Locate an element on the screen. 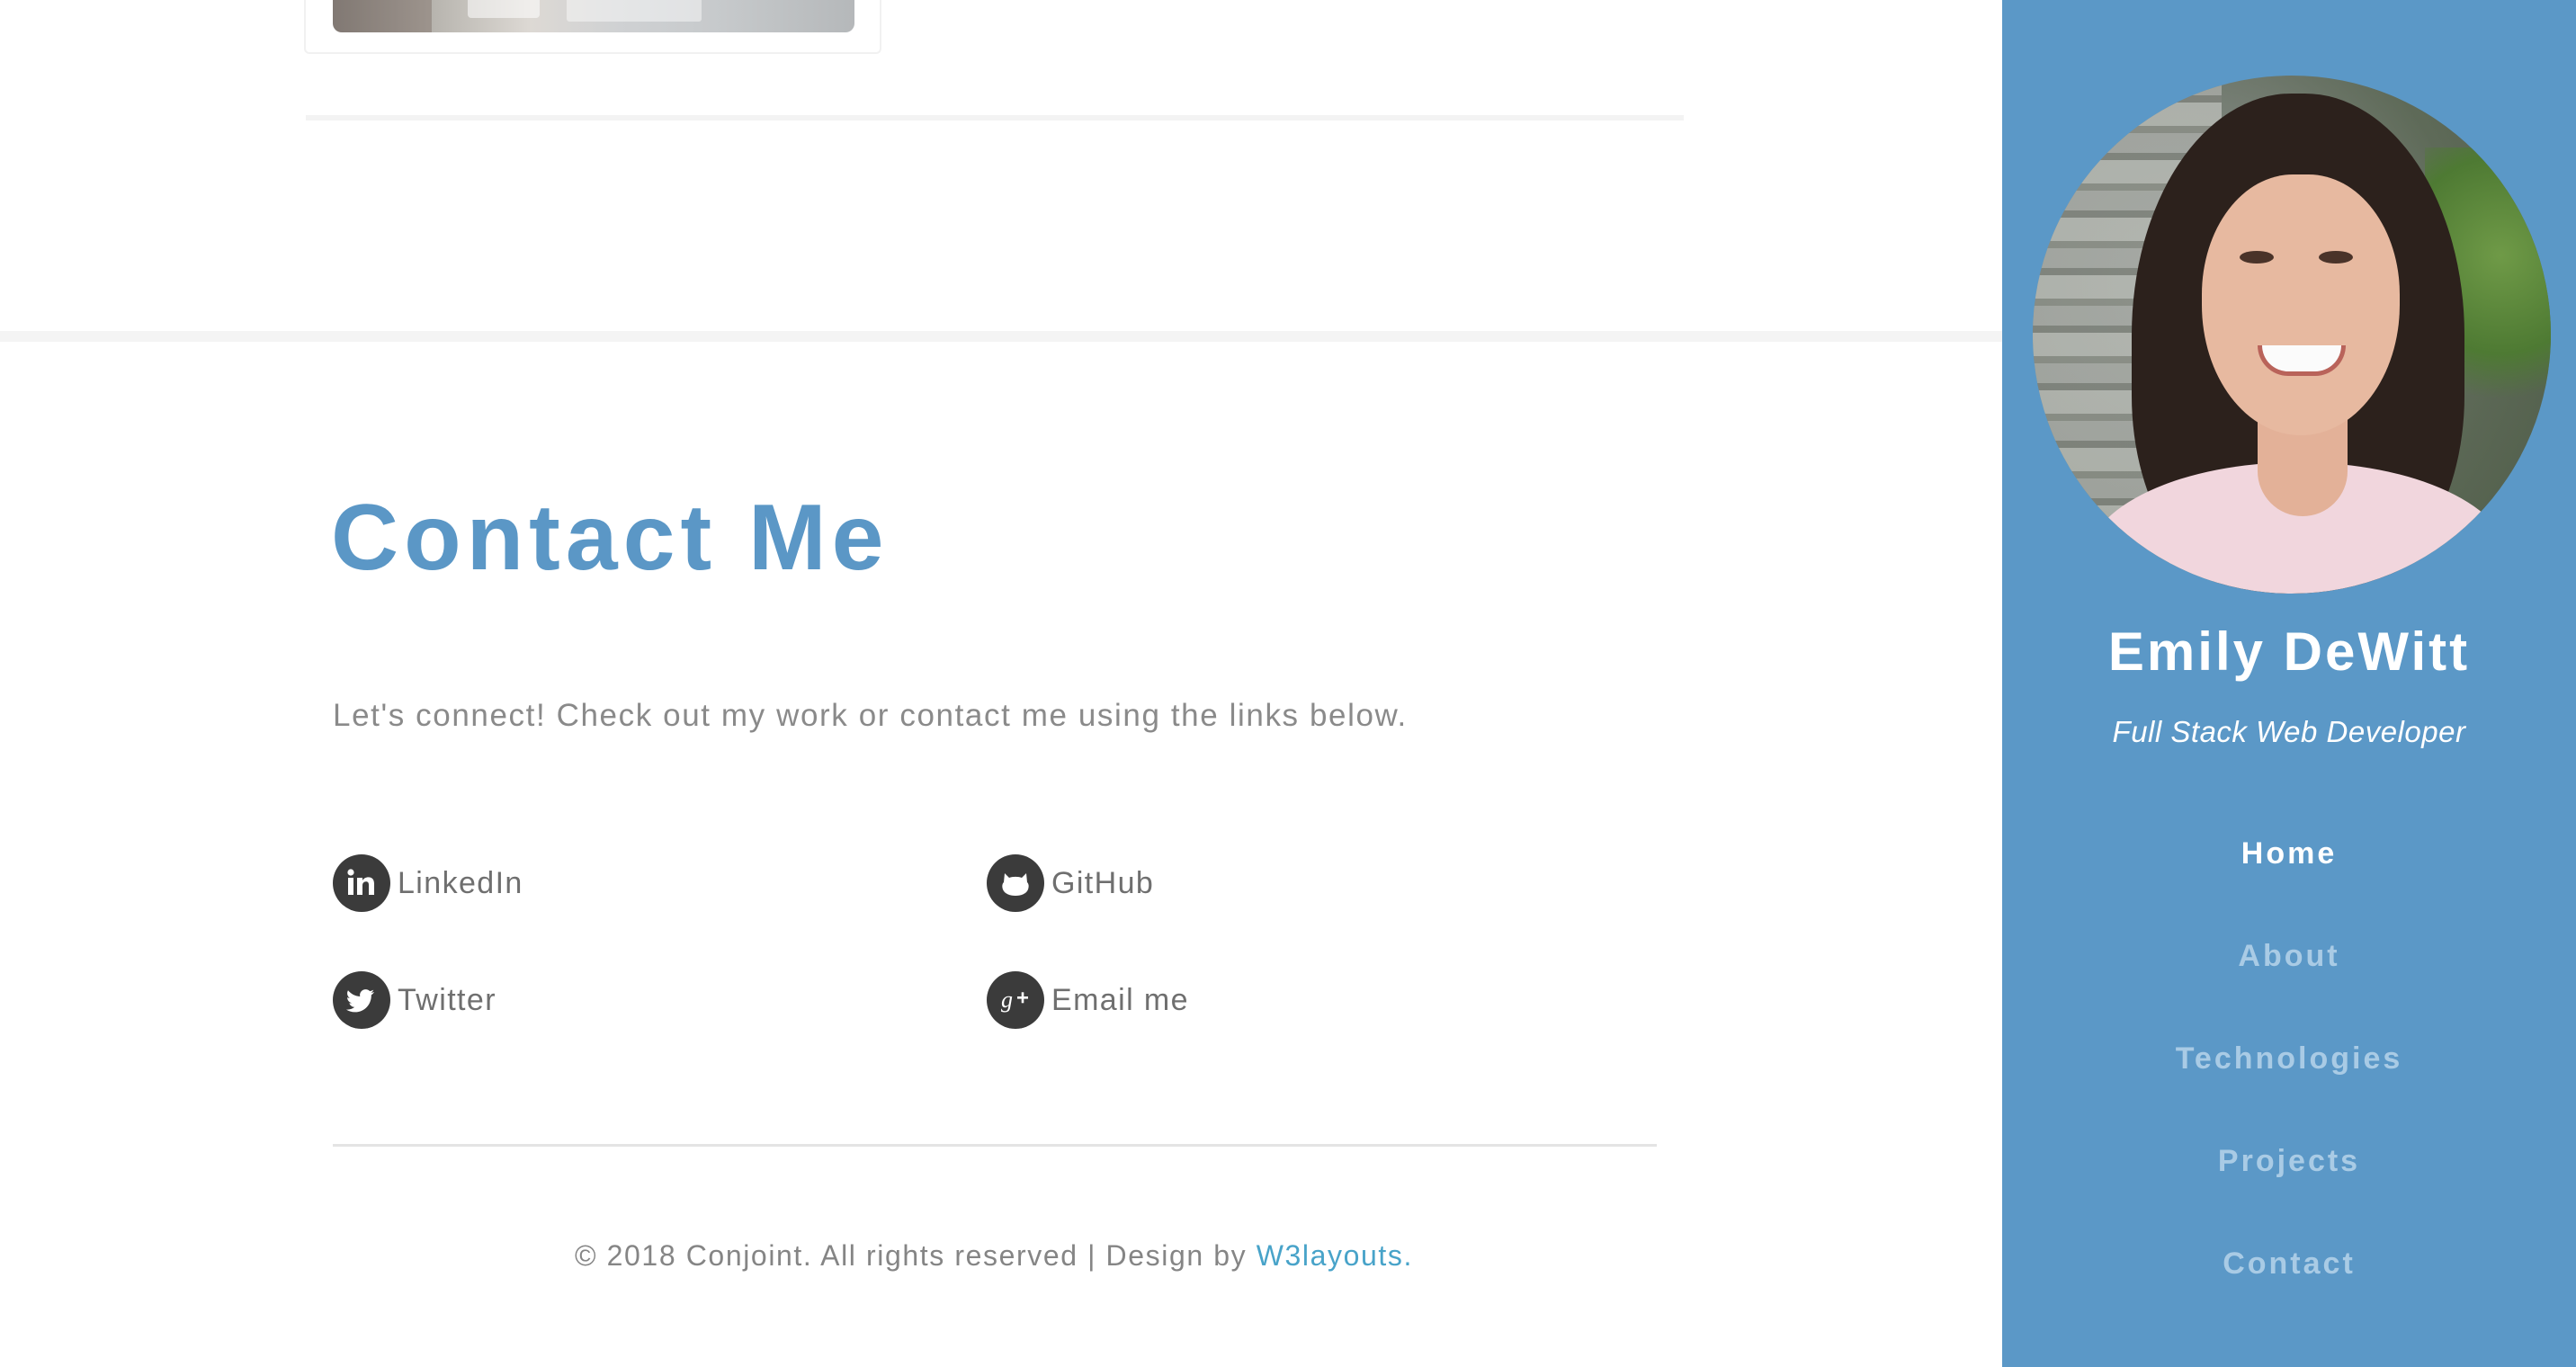  email-label: Email me is located at coordinates (1120, 999).